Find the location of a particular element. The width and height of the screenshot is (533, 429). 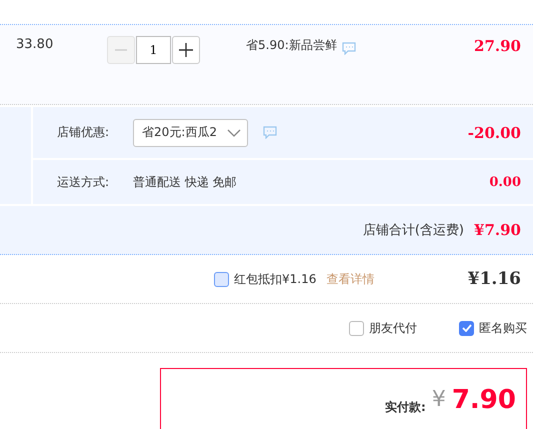

shipping-label: 运送方式: is located at coordinates (83, 182).